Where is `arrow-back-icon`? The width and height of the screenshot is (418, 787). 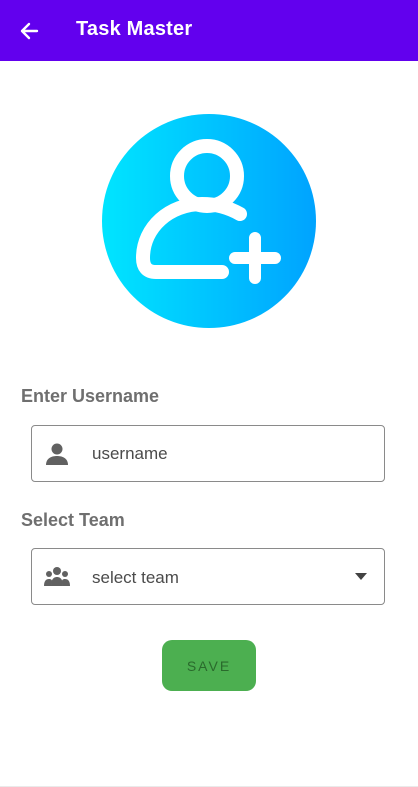 arrow-back-icon is located at coordinates (29, 31).